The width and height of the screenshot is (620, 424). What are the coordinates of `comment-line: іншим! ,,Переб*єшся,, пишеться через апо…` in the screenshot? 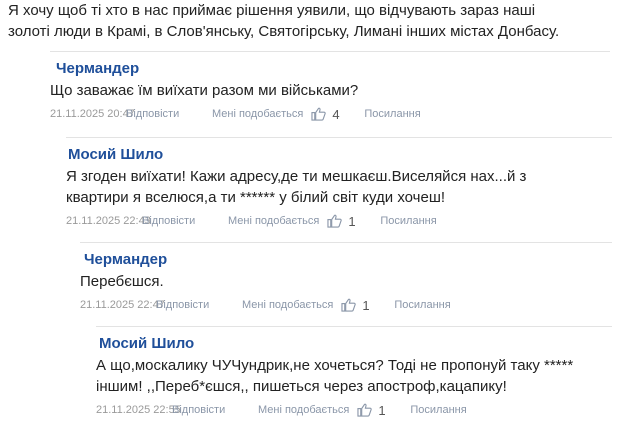 It's located at (301, 386).